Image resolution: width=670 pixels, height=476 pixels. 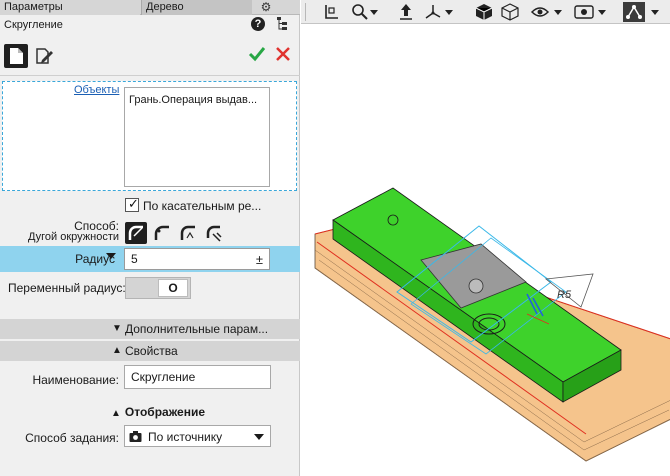 What do you see at coordinates (135, 436) in the screenshot?
I see `camera-icon` at bounding box center [135, 436].